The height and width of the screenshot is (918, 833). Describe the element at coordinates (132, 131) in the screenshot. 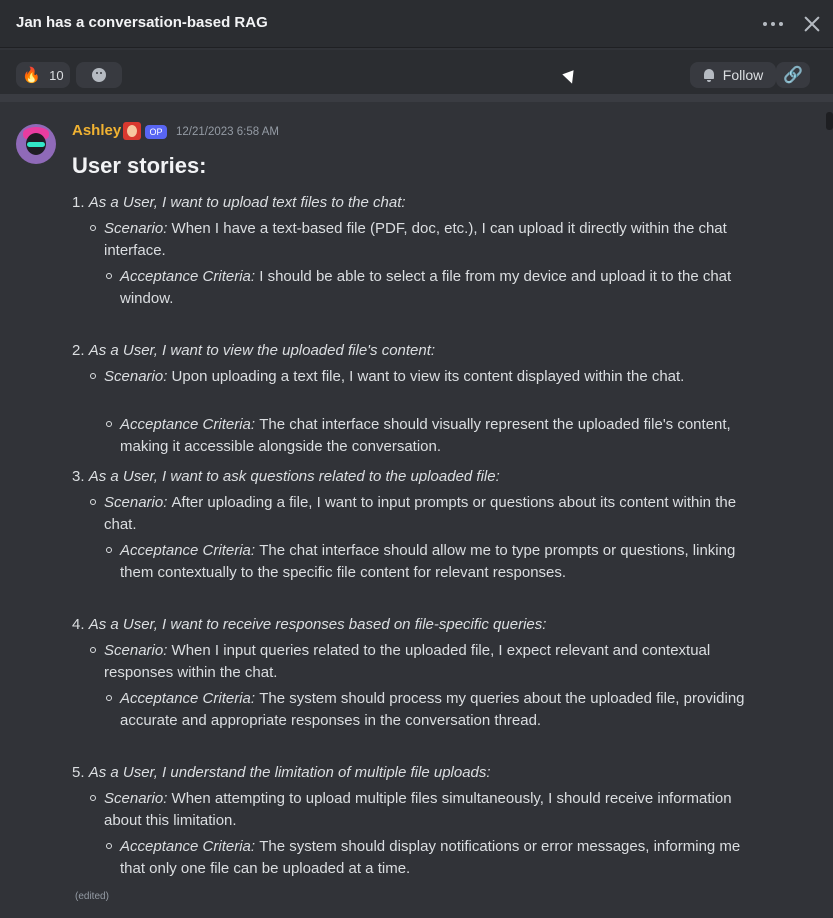

I see `role-icon` at that location.